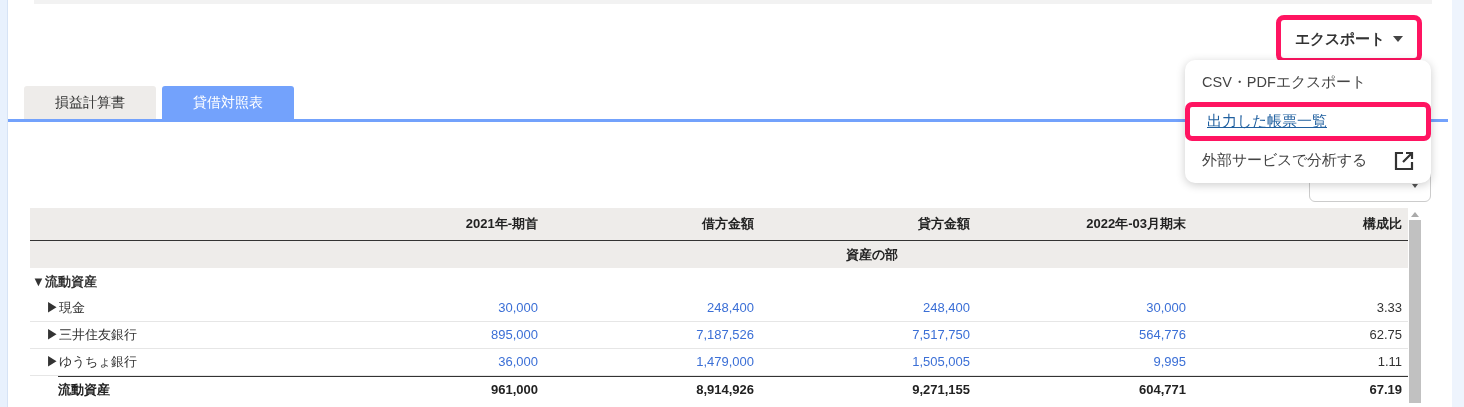 The image size is (1464, 407). Describe the element at coordinates (514, 335) in the screenshot. I see `table-cell-text: 895,000` at that location.